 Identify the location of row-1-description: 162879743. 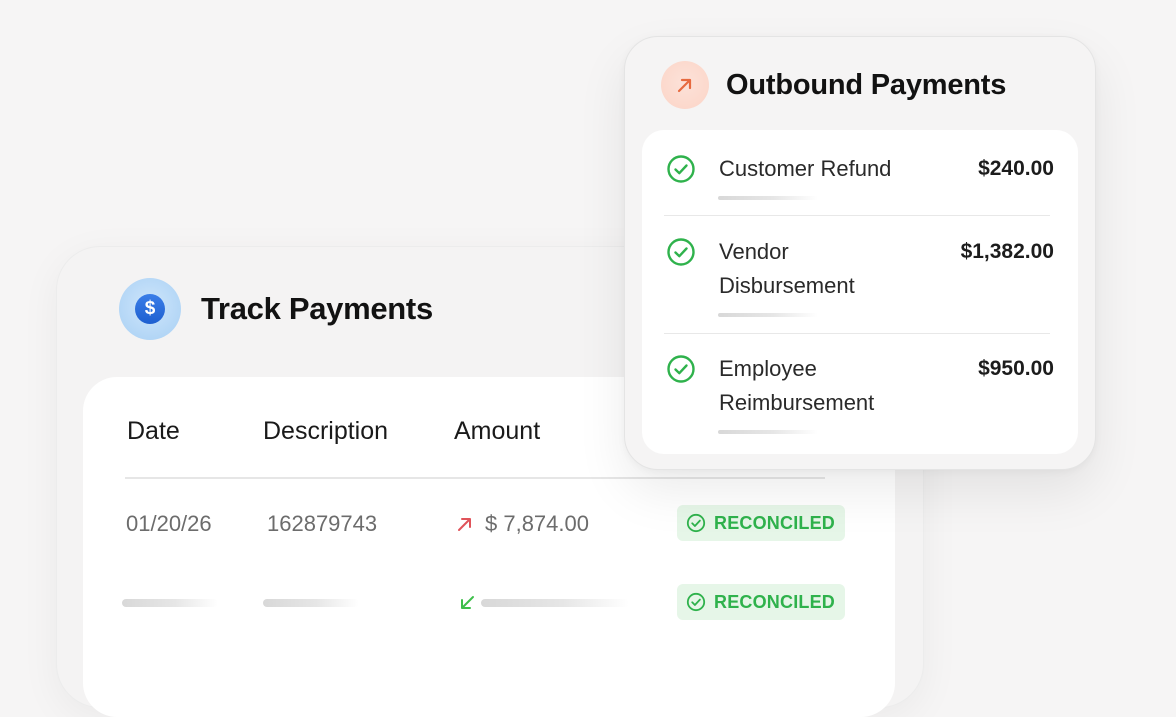
(322, 523).